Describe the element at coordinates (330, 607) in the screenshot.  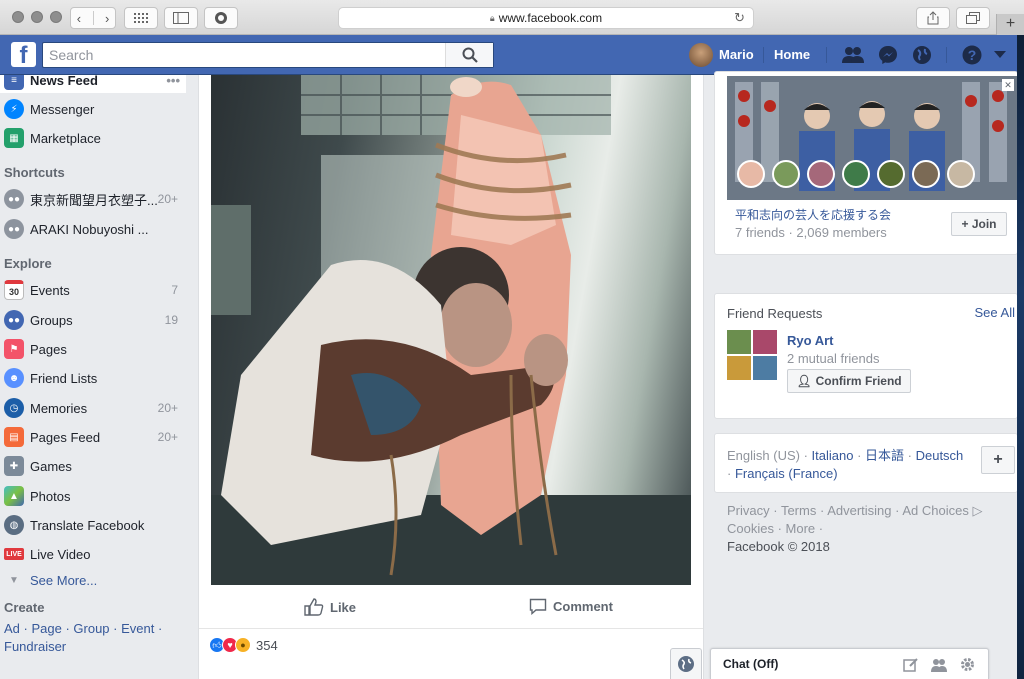
I see `like-button: Like` at that location.